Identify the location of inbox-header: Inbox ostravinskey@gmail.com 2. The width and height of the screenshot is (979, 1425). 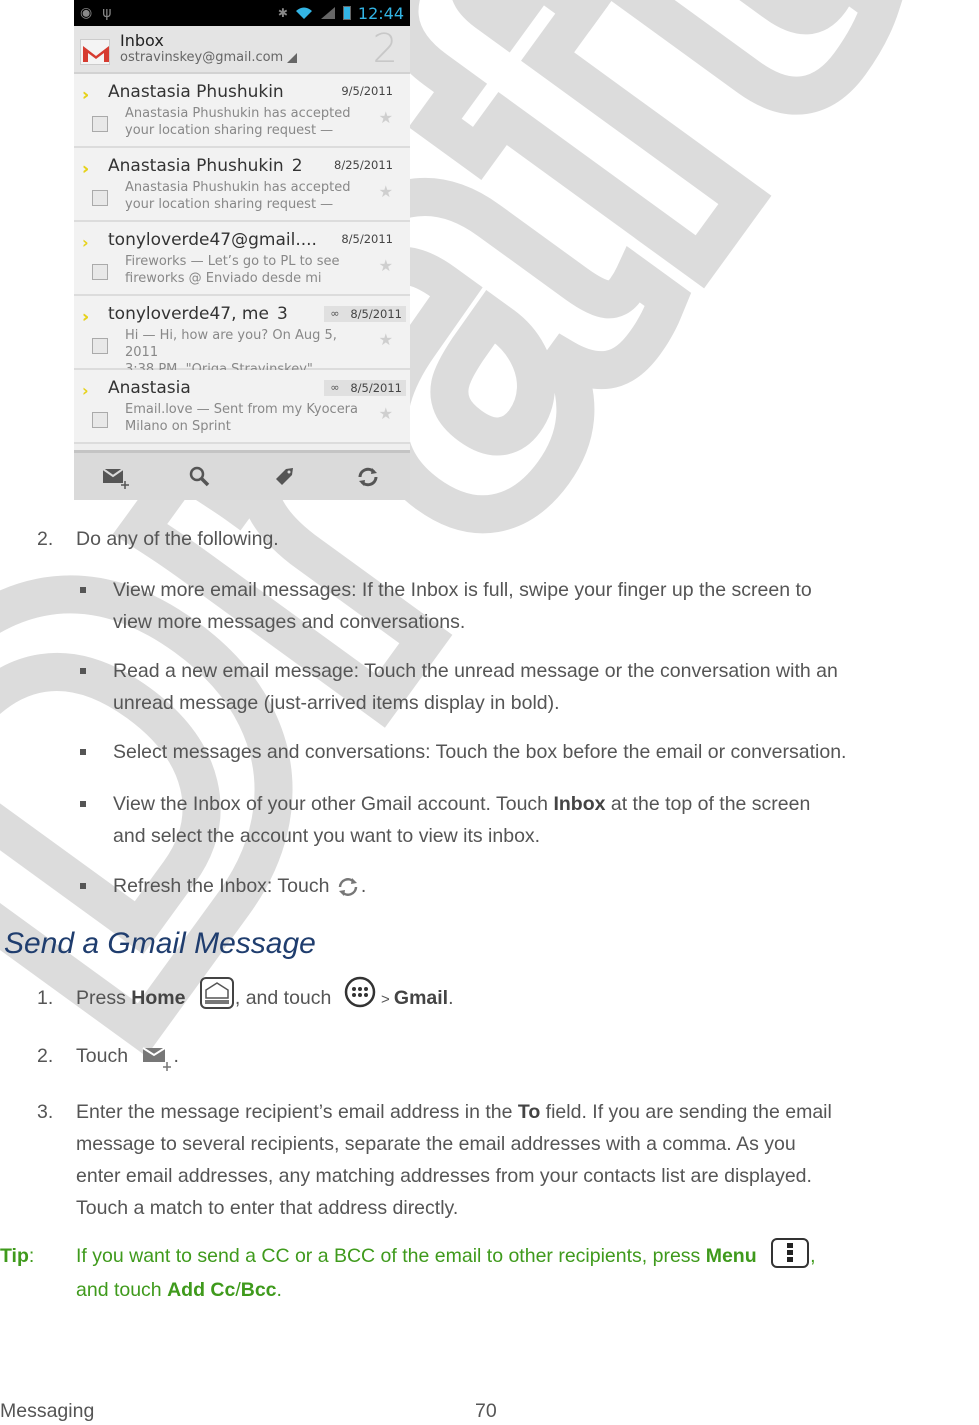
(242, 50).